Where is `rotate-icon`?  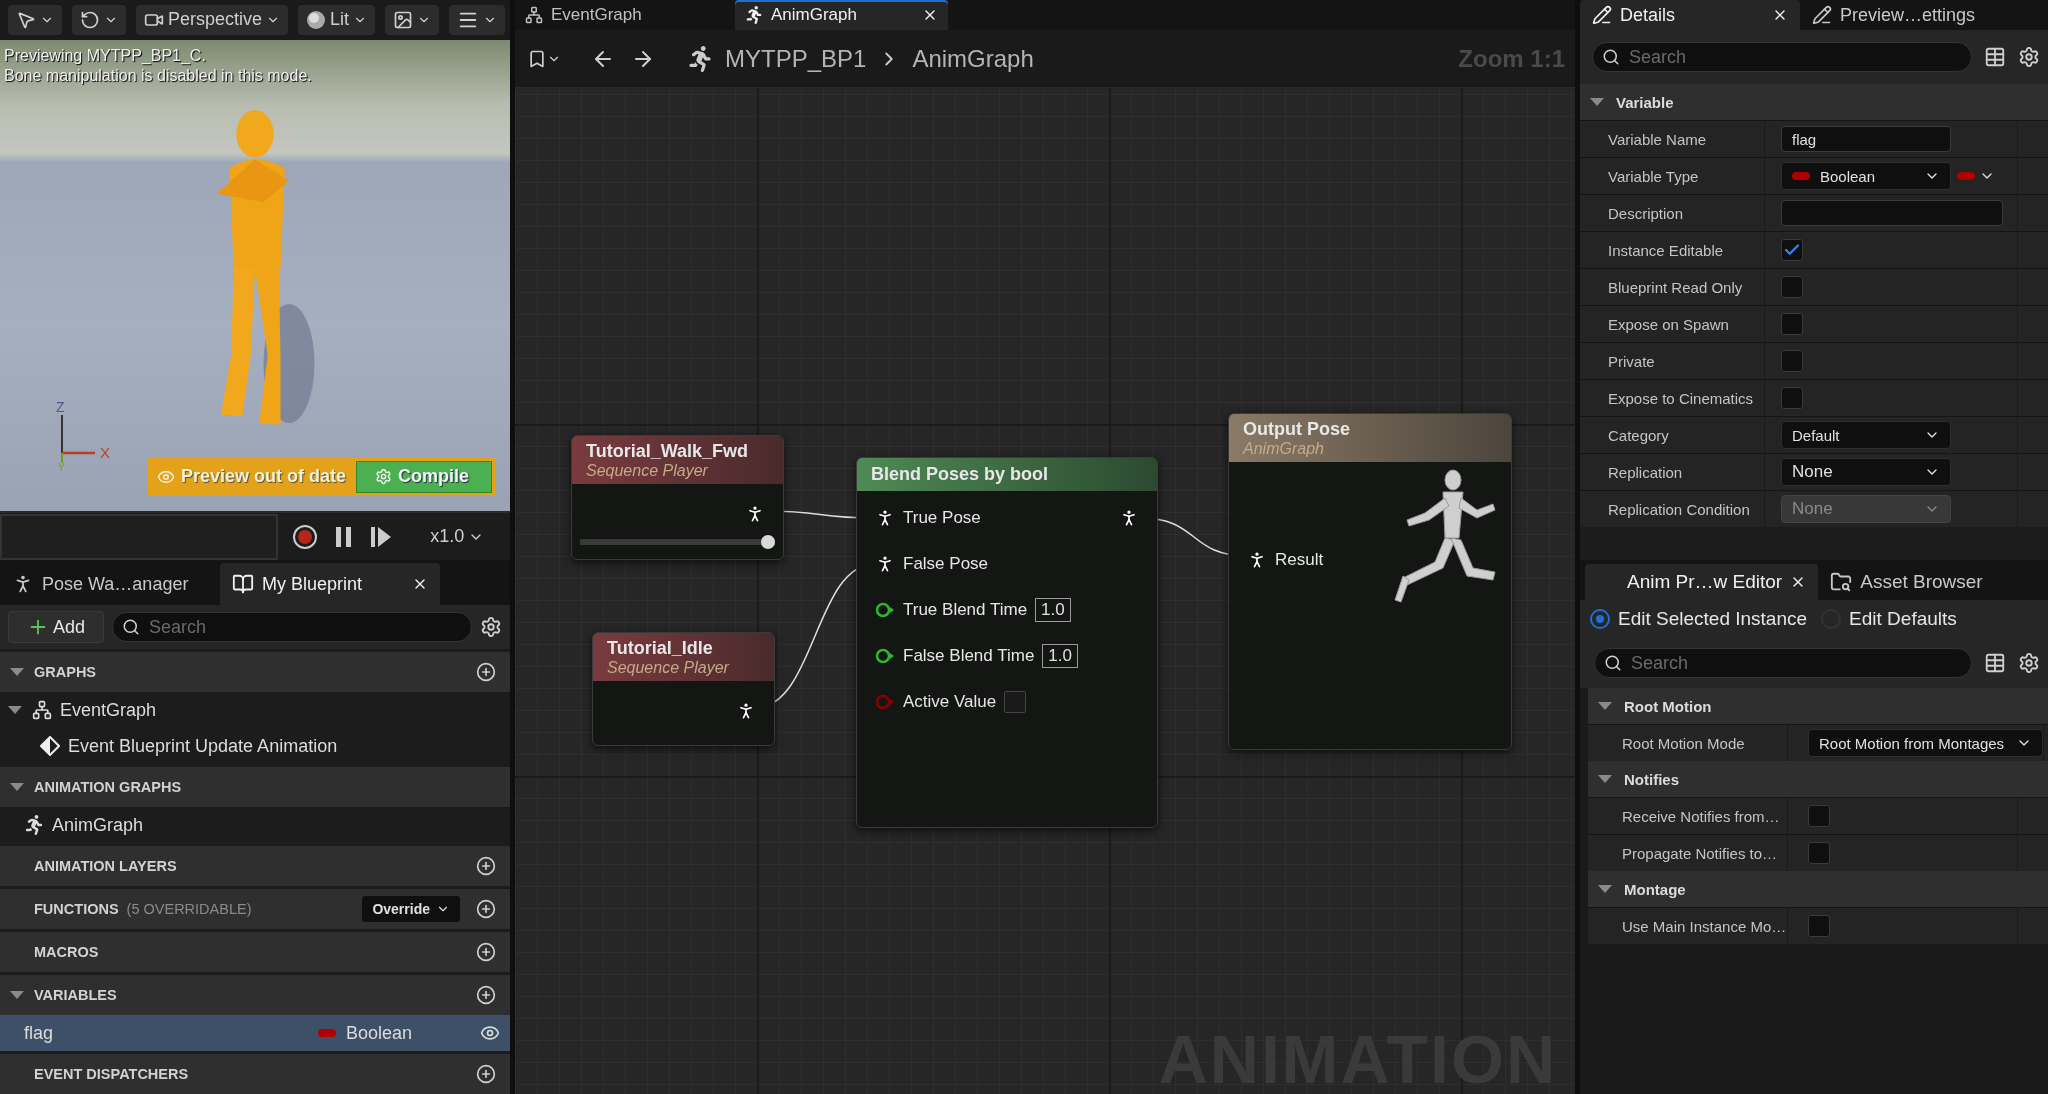
rotate-icon is located at coordinates (90, 19).